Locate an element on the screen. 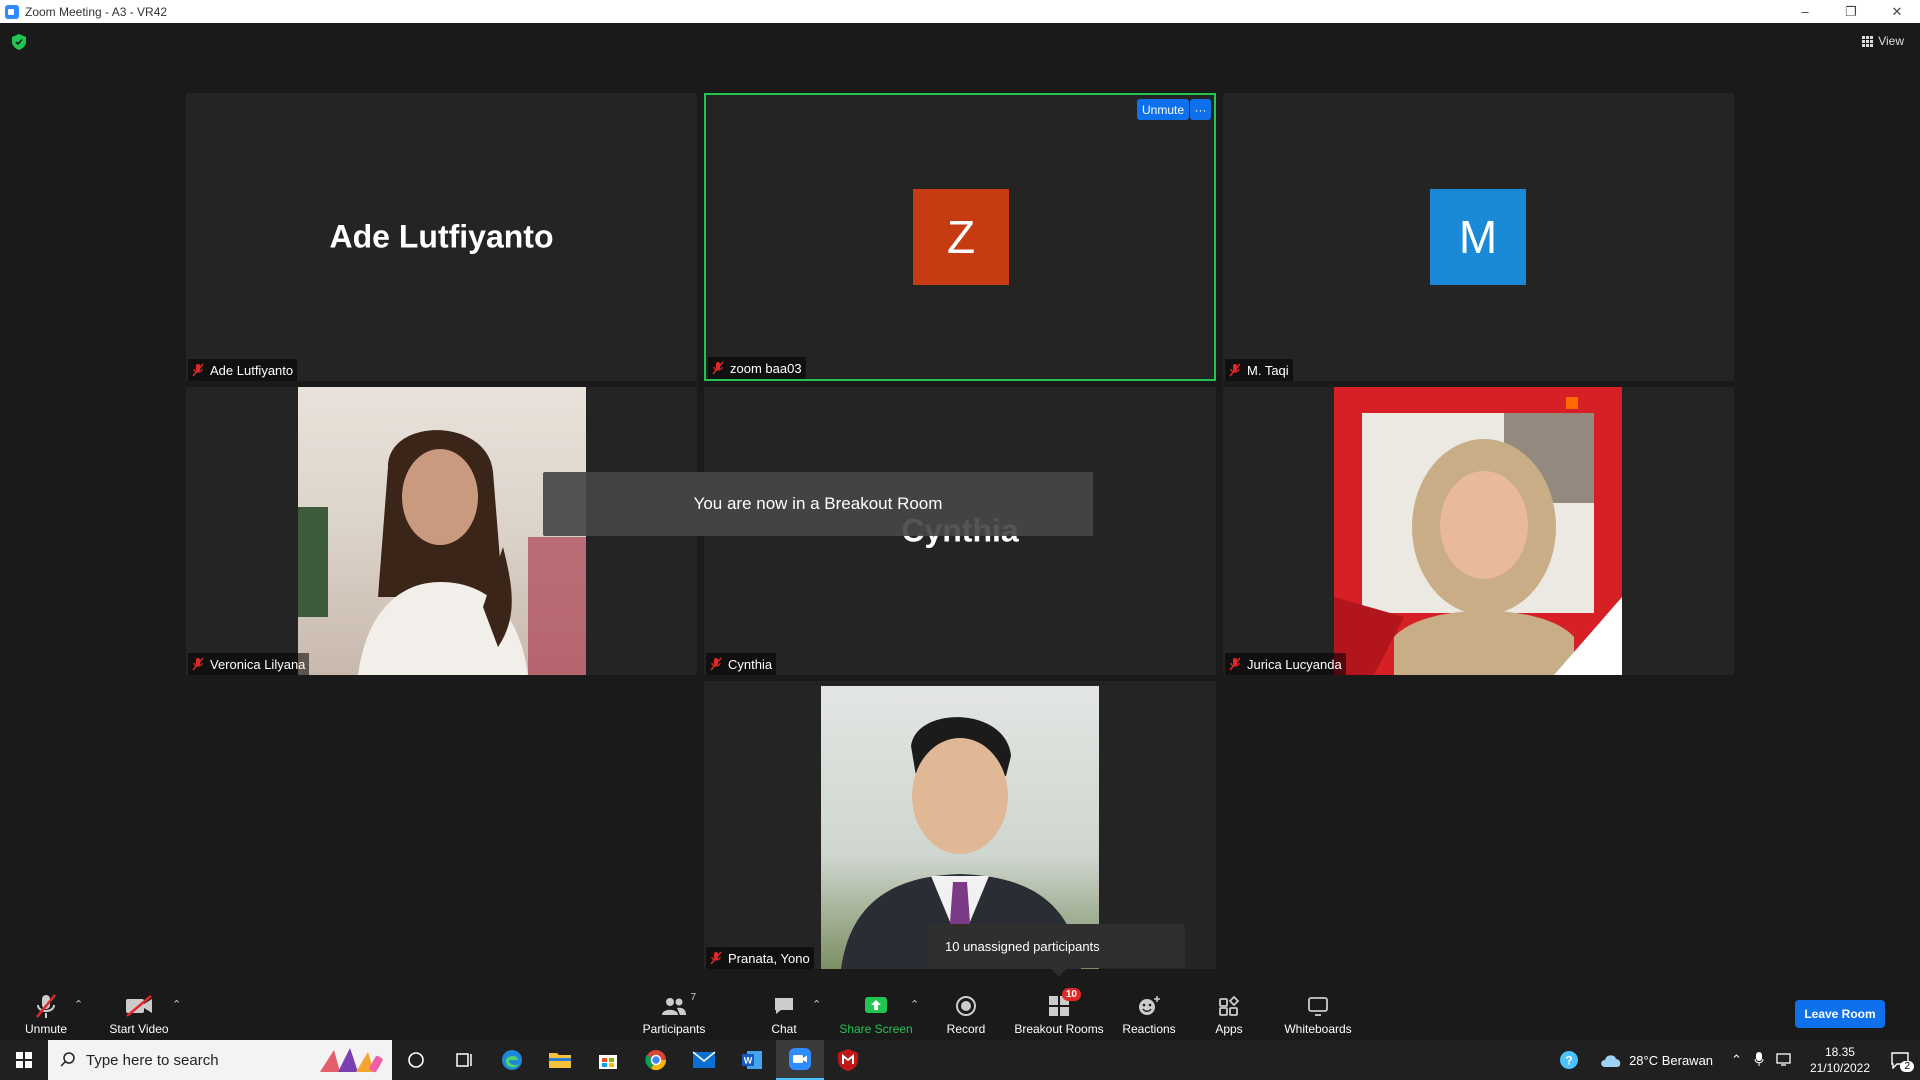 The width and height of the screenshot is (1920, 1080). task-view-icon is located at coordinates (464, 1060).